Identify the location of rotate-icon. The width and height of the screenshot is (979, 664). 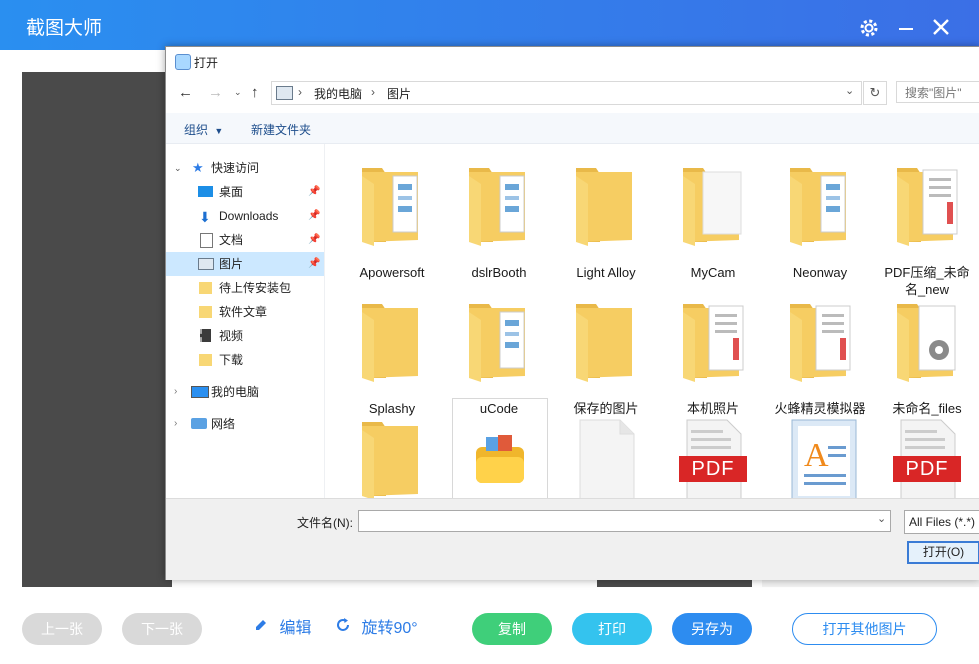
(344, 629).